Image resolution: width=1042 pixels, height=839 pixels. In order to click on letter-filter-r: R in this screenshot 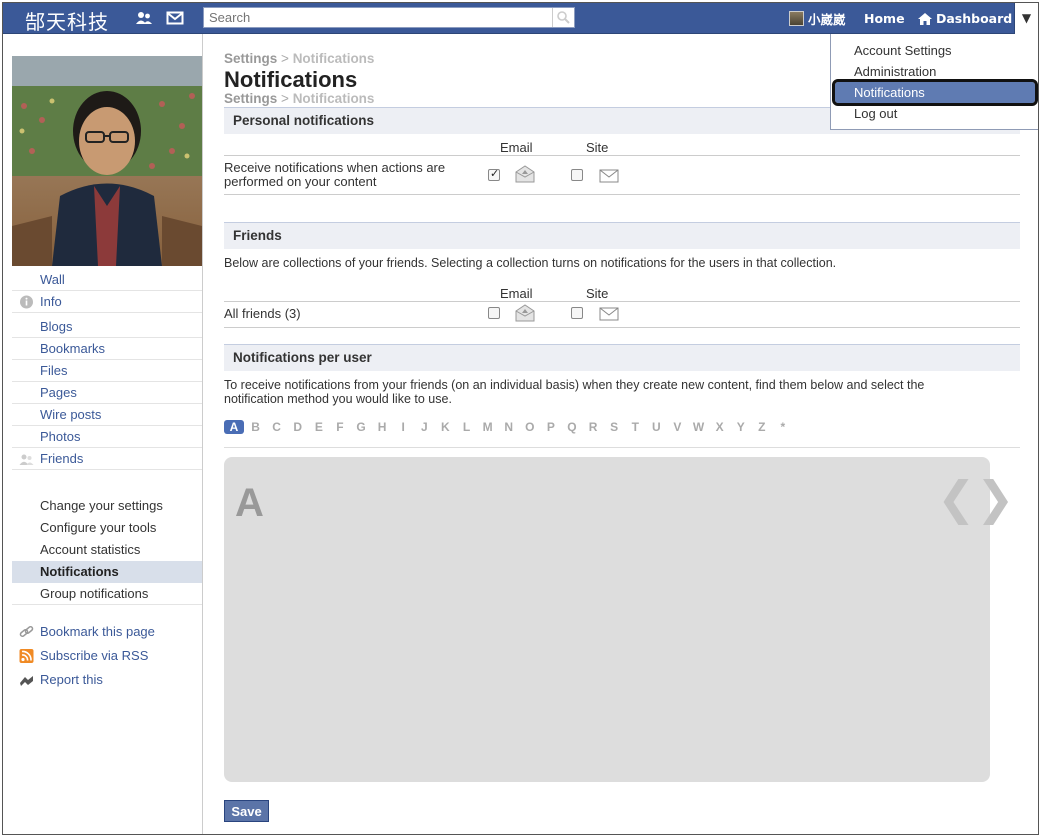, I will do `click(593, 427)`.